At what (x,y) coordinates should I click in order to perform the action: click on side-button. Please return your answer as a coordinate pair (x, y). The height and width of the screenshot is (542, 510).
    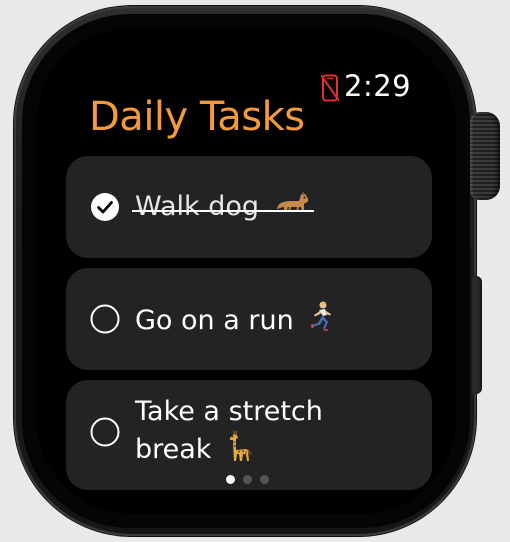
    Looking at the image, I should click on (477, 335).